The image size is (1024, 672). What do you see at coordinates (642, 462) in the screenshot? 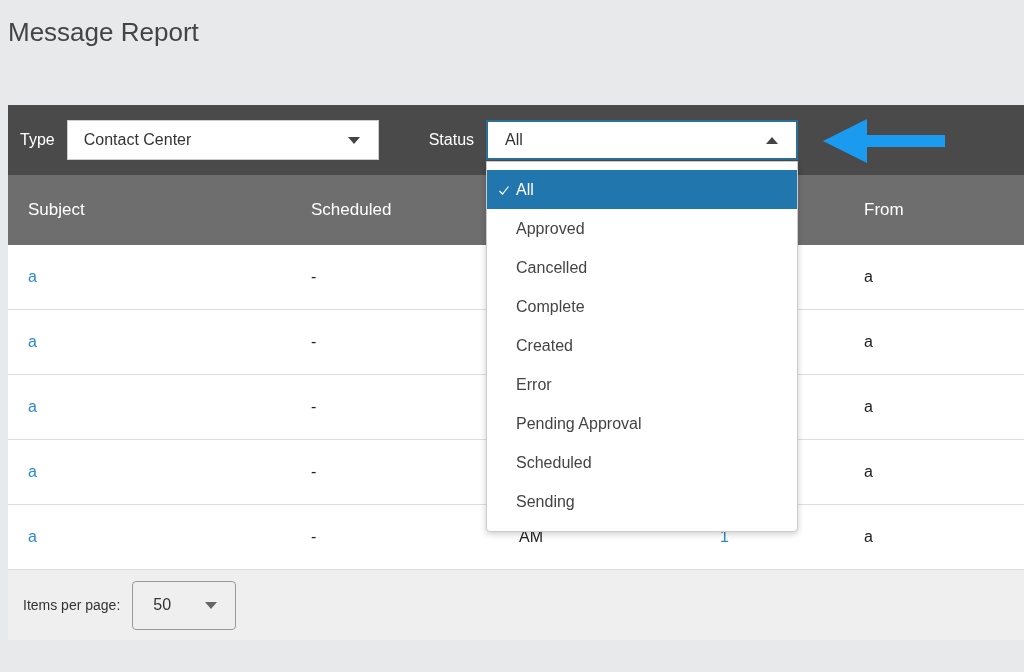
I see `dropdown-option: Scheduled` at bounding box center [642, 462].